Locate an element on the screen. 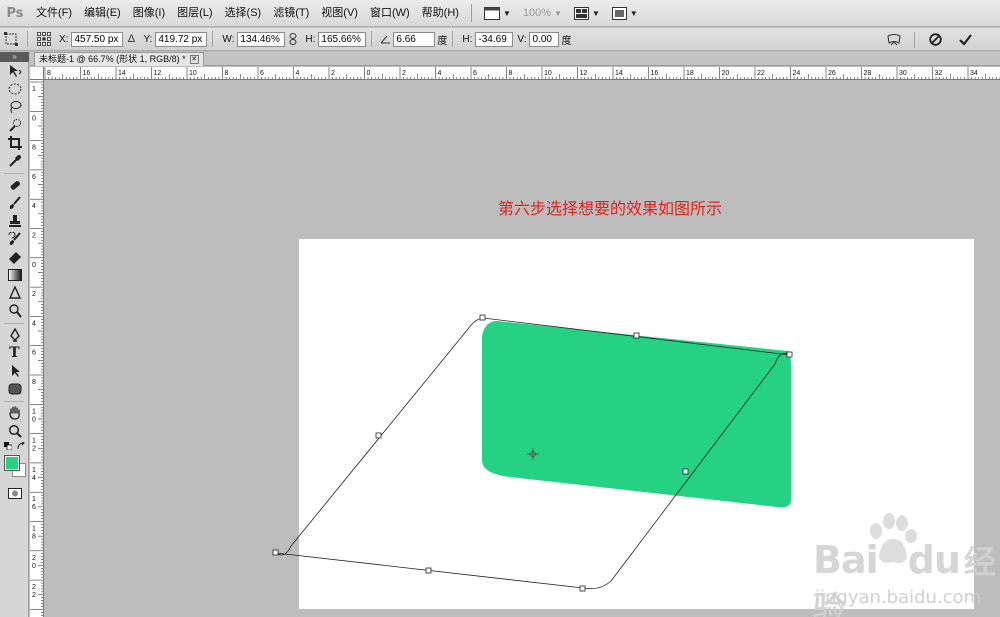  ruler-label: 24 is located at coordinates (797, 73).